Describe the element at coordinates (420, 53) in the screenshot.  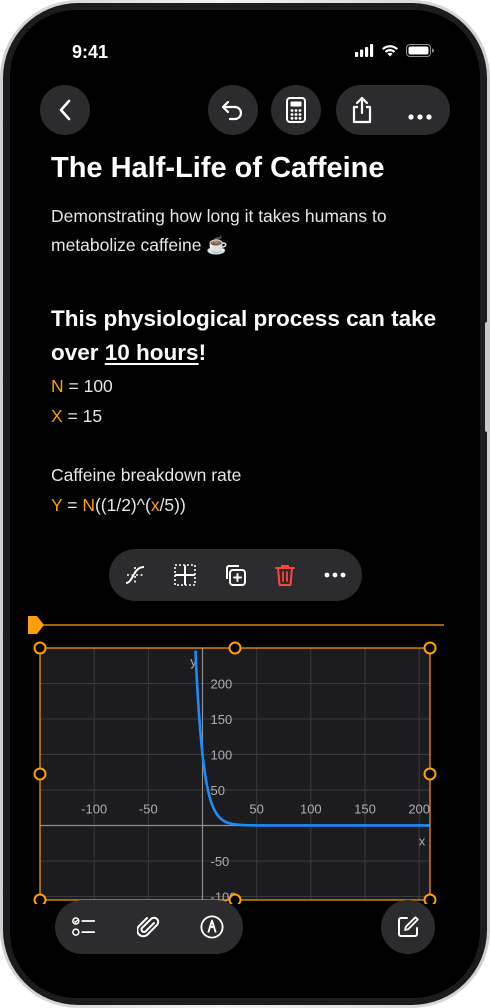
I see `battery-icon` at that location.